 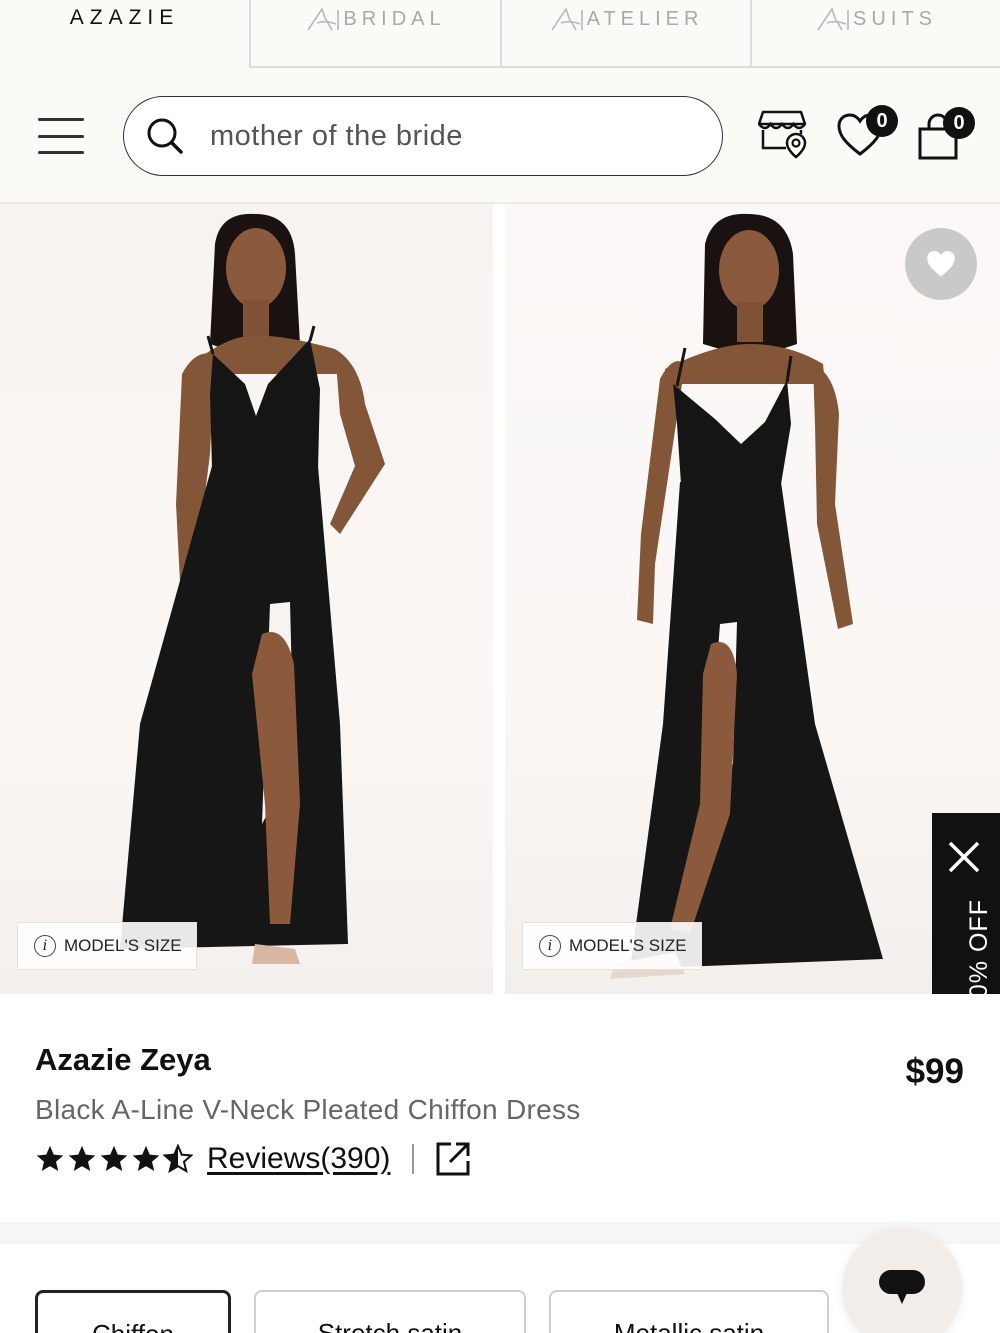 What do you see at coordinates (124, 17) in the screenshot?
I see `azazie-logo: AZAZIE` at bounding box center [124, 17].